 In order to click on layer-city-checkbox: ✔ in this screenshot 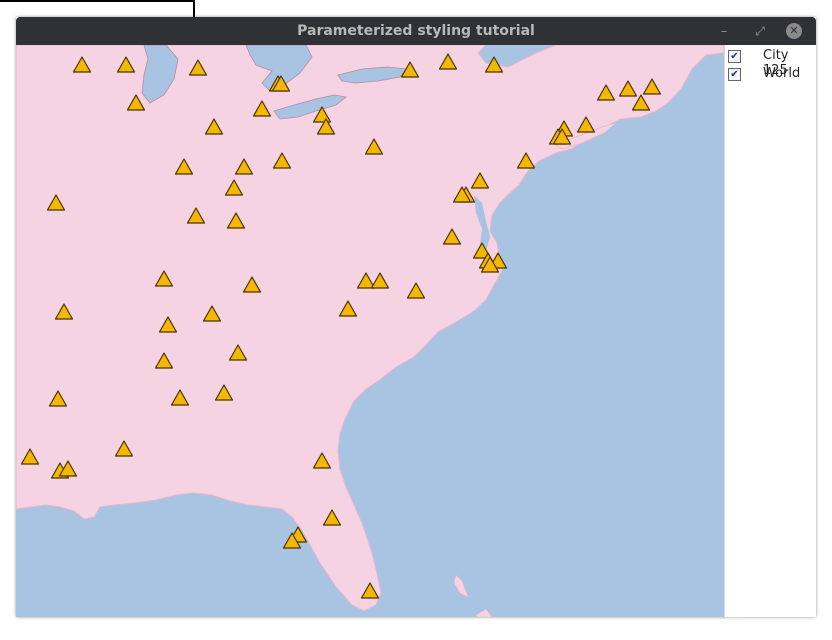, I will do `click(734, 56)`.